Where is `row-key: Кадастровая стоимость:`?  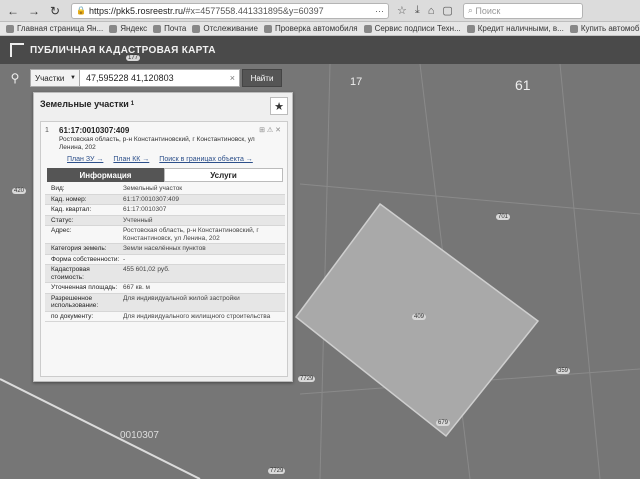 row-key: Кадастровая стоимость: is located at coordinates (70, 273).